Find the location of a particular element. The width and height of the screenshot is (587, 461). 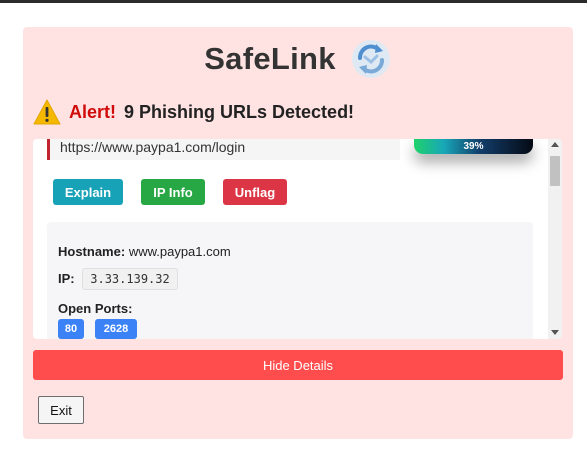

flagged-url-row: https://www.paypa1.com/login is located at coordinates (223, 149).